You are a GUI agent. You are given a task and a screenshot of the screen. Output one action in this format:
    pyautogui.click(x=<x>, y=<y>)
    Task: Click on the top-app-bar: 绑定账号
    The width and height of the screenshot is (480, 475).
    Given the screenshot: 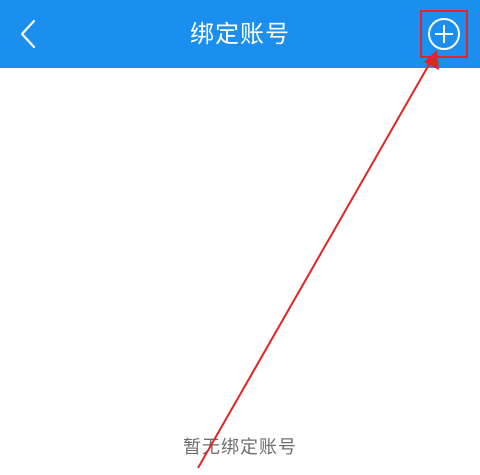 What is the action you would take?
    pyautogui.click(x=240, y=34)
    